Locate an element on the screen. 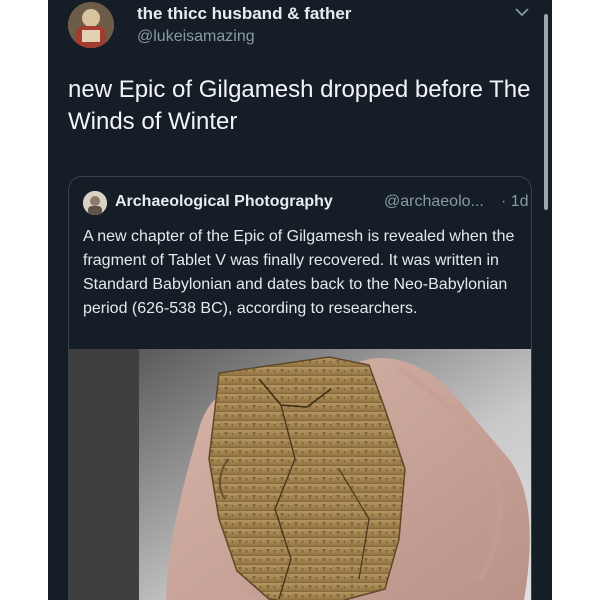  author-handle: @lukeisamazing is located at coordinates (196, 37).